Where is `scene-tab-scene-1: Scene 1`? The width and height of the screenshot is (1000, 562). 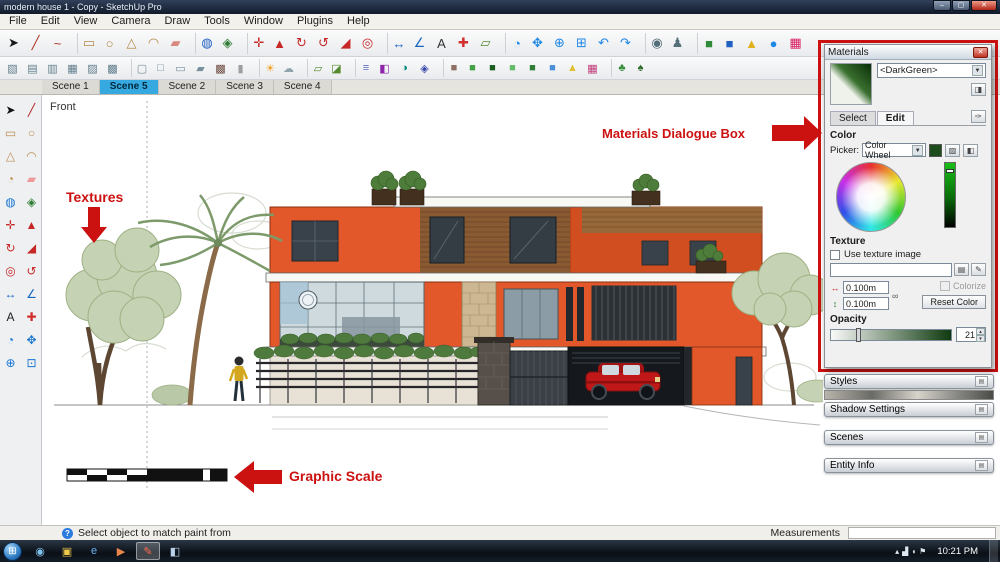
scene-tab-scene-1: Scene 1 is located at coordinates (71, 87).